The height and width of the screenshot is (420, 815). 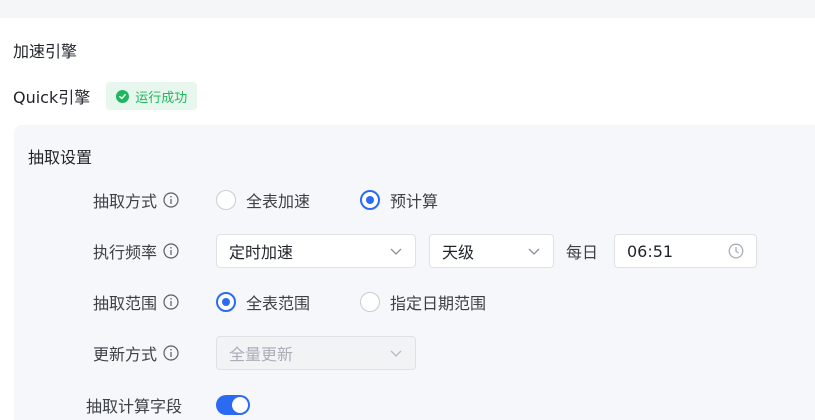 What do you see at coordinates (582, 252) in the screenshot?
I see `every-day-label: 每日` at bounding box center [582, 252].